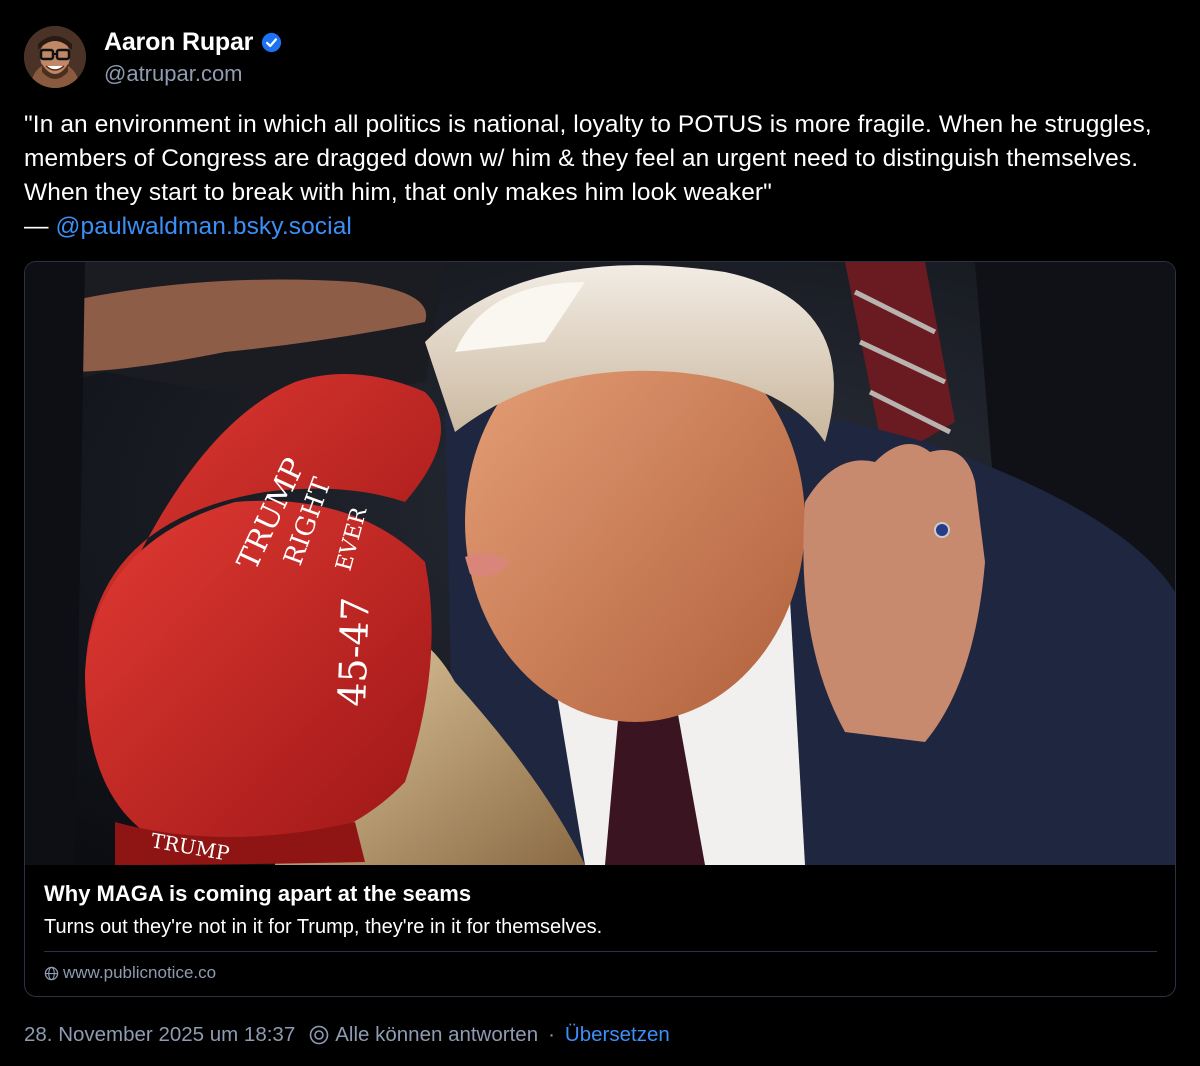 This screenshot has width=1200, height=1066. I want to click on link-card-title: Why MAGA is coming apart at the seams, so click(257, 894).